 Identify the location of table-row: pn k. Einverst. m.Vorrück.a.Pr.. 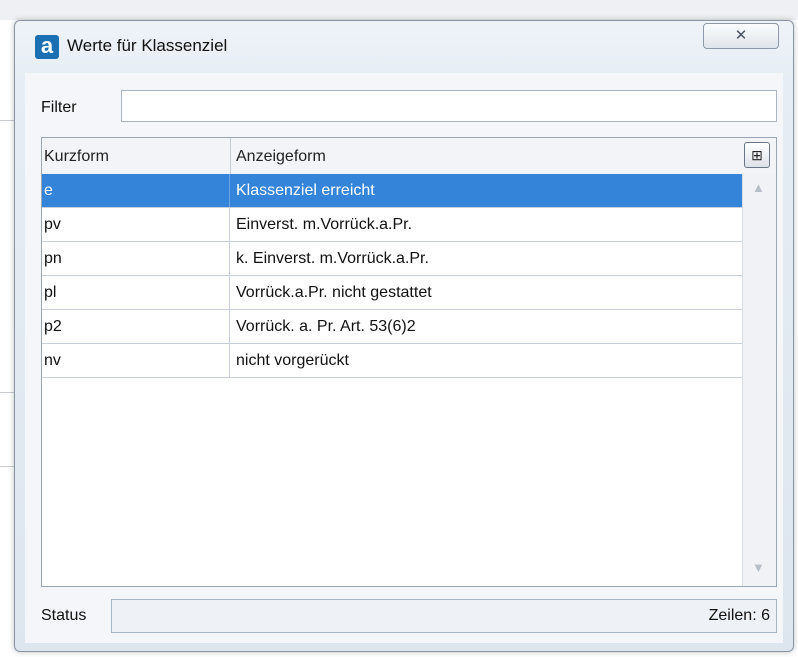
(392, 259).